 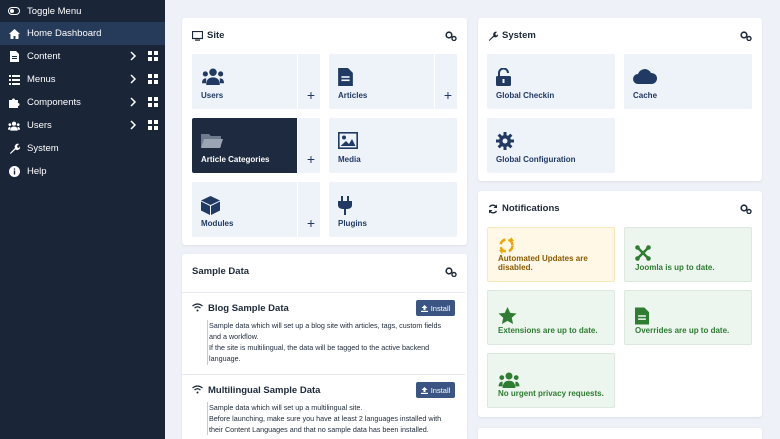 What do you see at coordinates (682, 331) in the screenshot?
I see `tile-label: Overrides are up to date.` at bounding box center [682, 331].